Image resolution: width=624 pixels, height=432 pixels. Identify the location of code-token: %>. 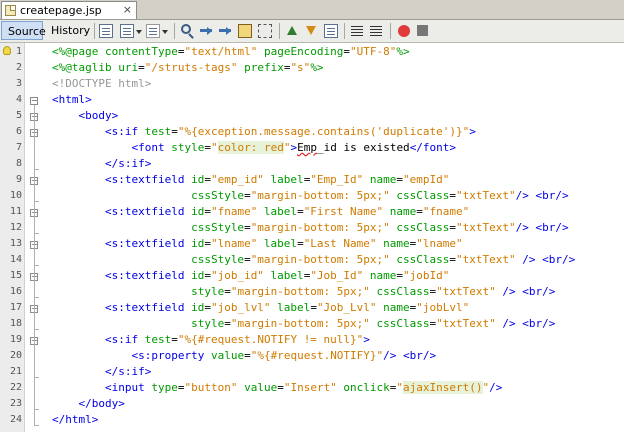
(403, 51).